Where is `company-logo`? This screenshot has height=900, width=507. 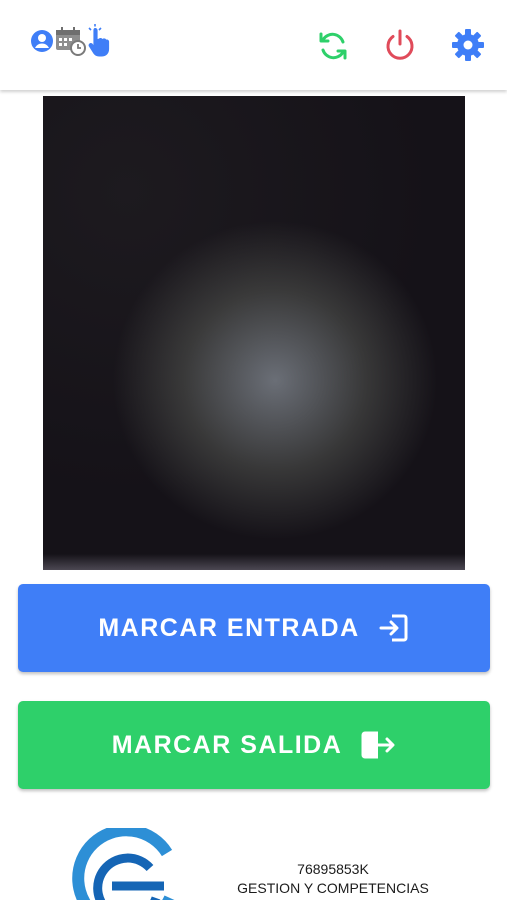
company-logo is located at coordinates (117, 864).